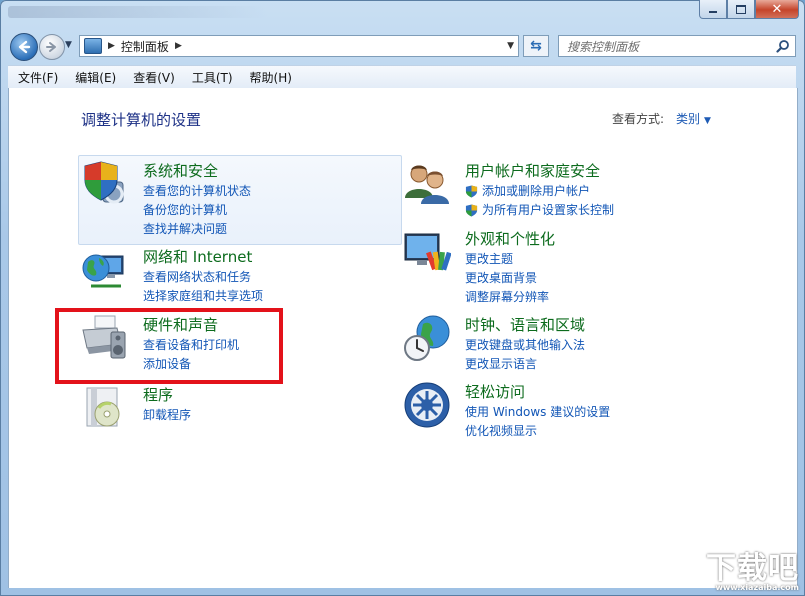 The width and height of the screenshot is (805, 596). I want to click on view-by-value: 类别, so click(688, 119).